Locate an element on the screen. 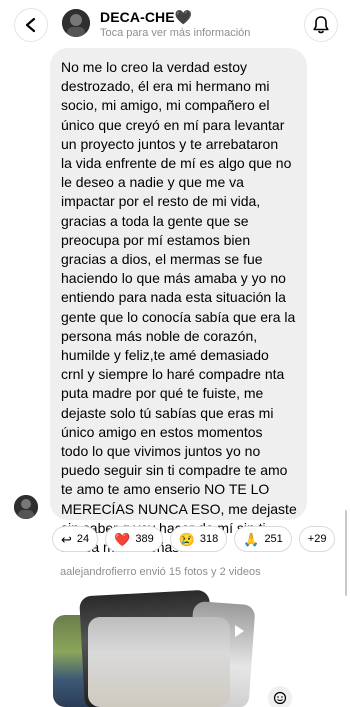  reaction-more: +29 is located at coordinates (317, 539).